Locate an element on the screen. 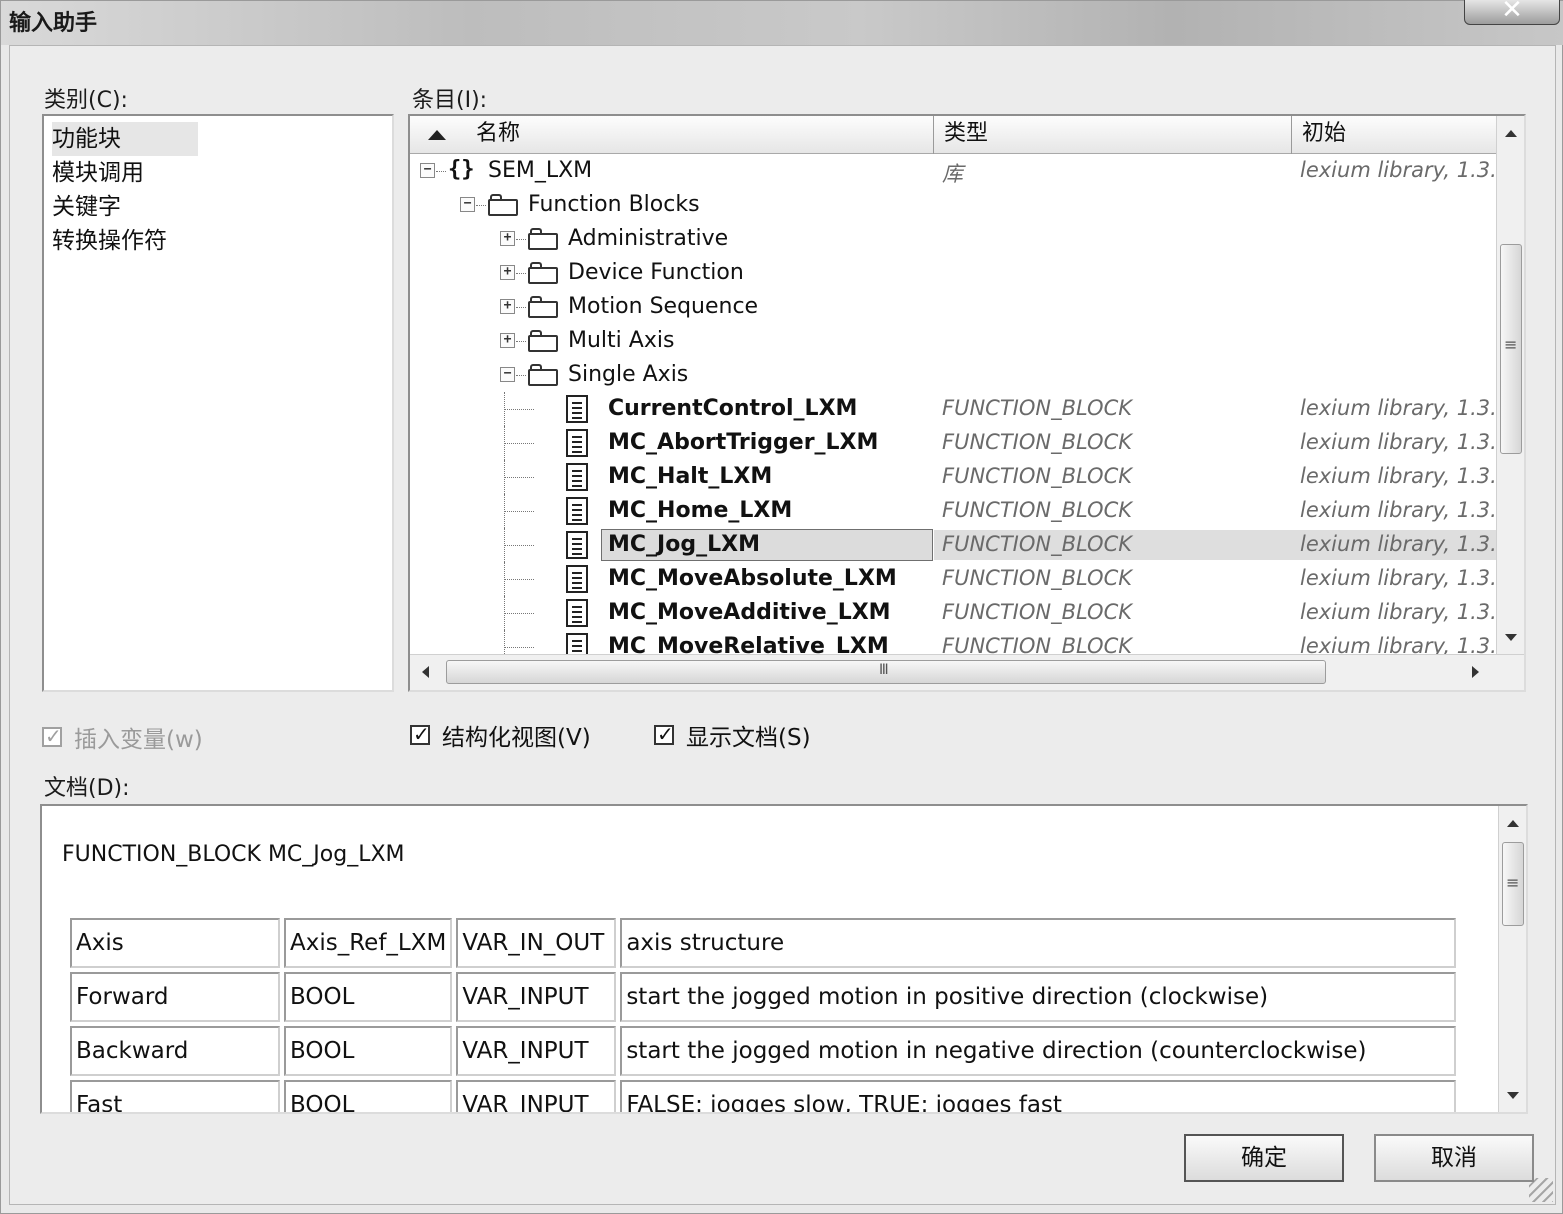  tree-item-name: CurrentControl_LXM is located at coordinates (733, 408).